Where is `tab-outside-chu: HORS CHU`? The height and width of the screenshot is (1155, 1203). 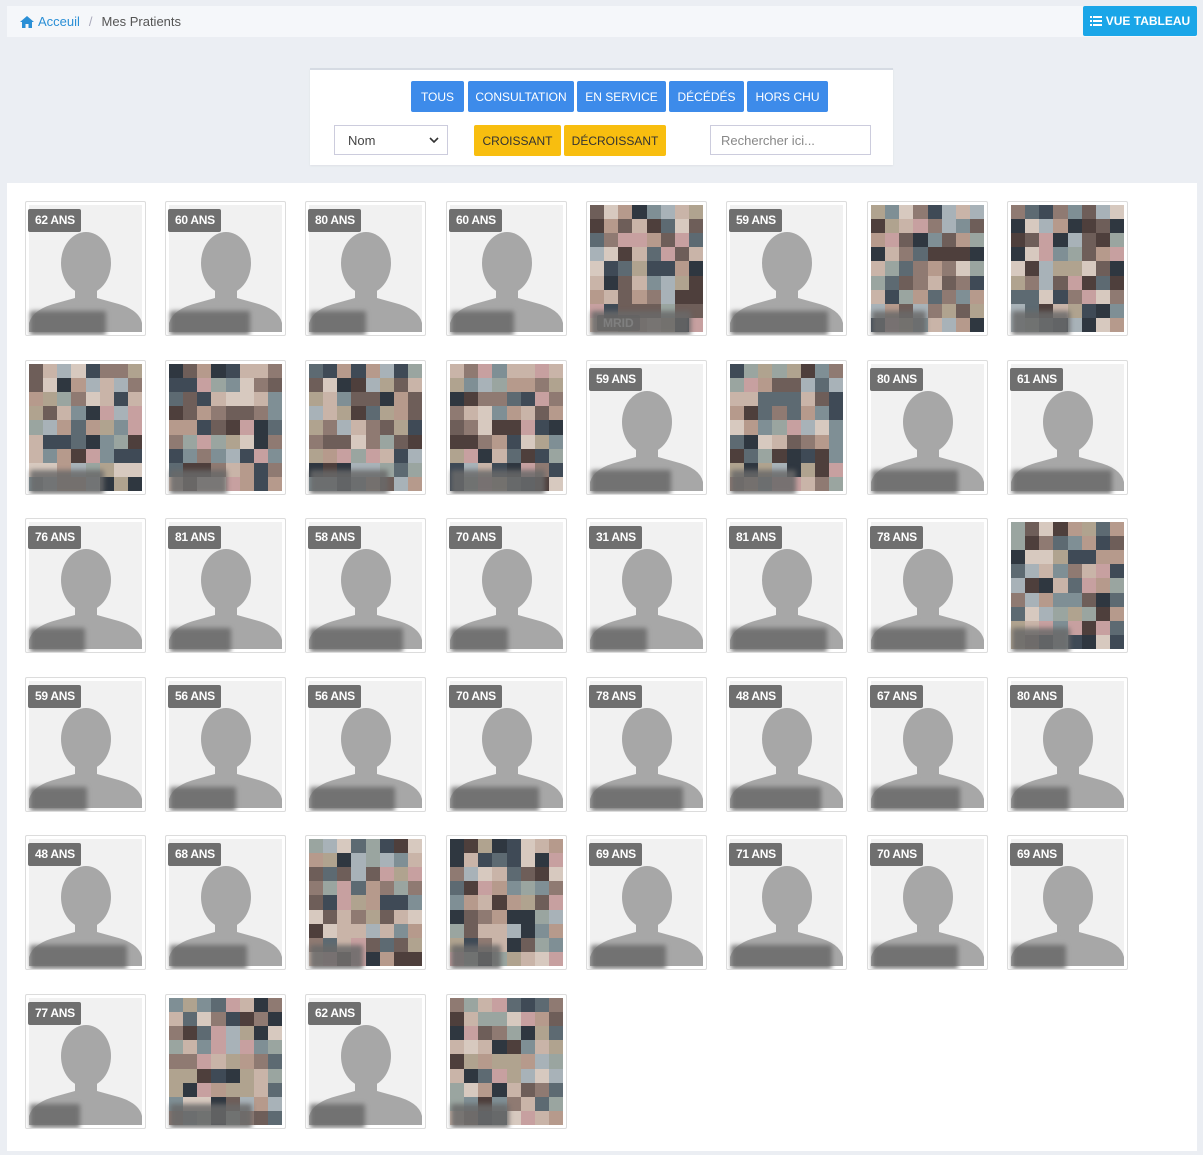
tab-outside-chu: HORS CHU is located at coordinates (787, 96).